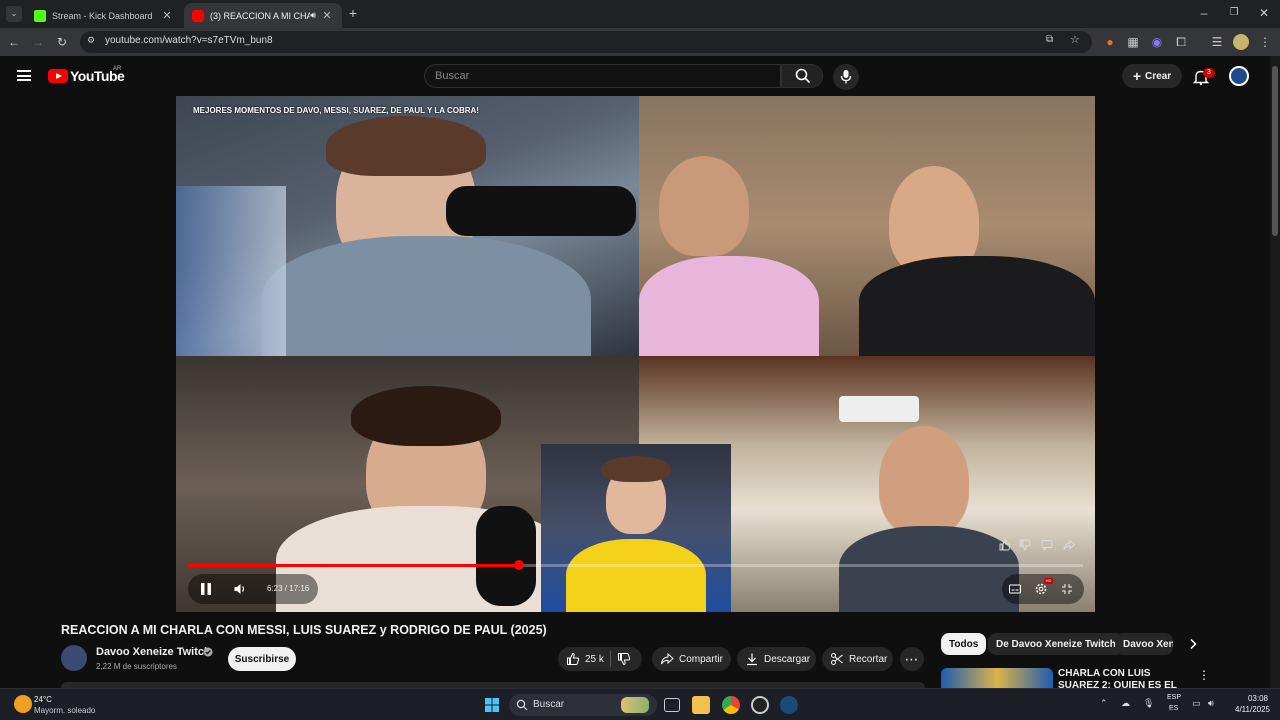  Describe the element at coordinates (206, 589) in the screenshot. I see `pause-icon` at that location.